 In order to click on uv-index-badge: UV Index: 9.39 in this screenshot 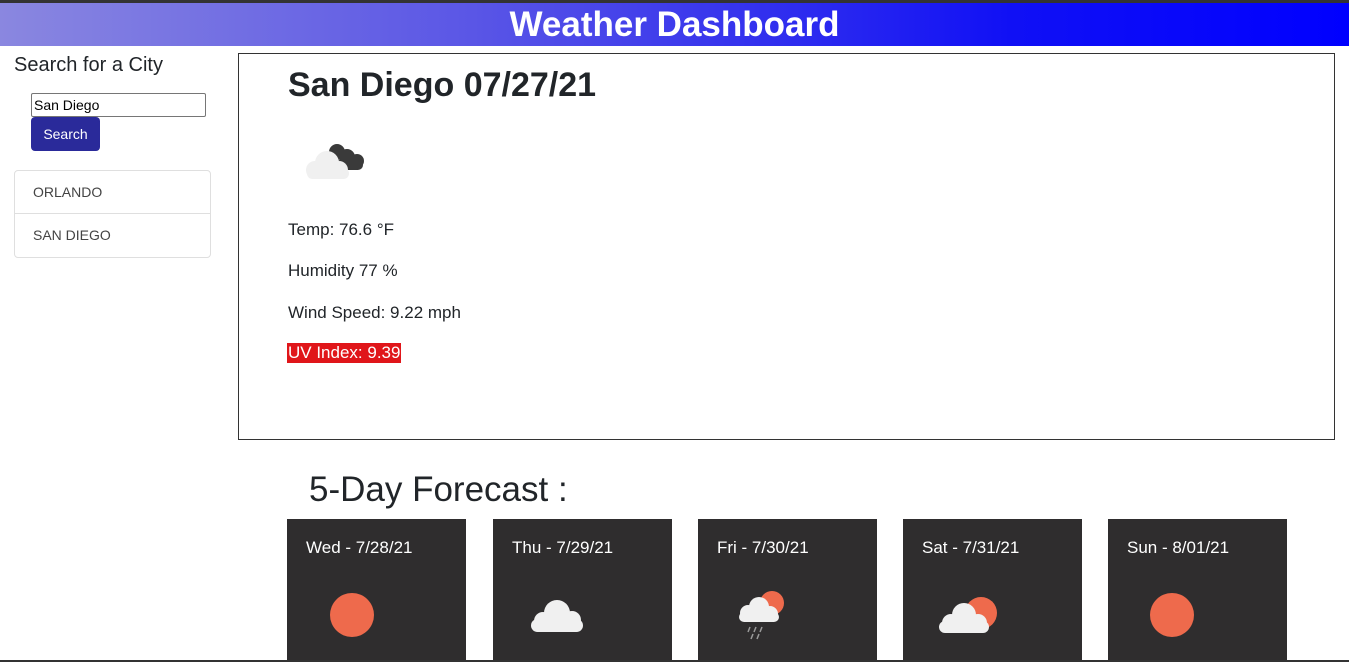, I will do `click(344, 353)`.